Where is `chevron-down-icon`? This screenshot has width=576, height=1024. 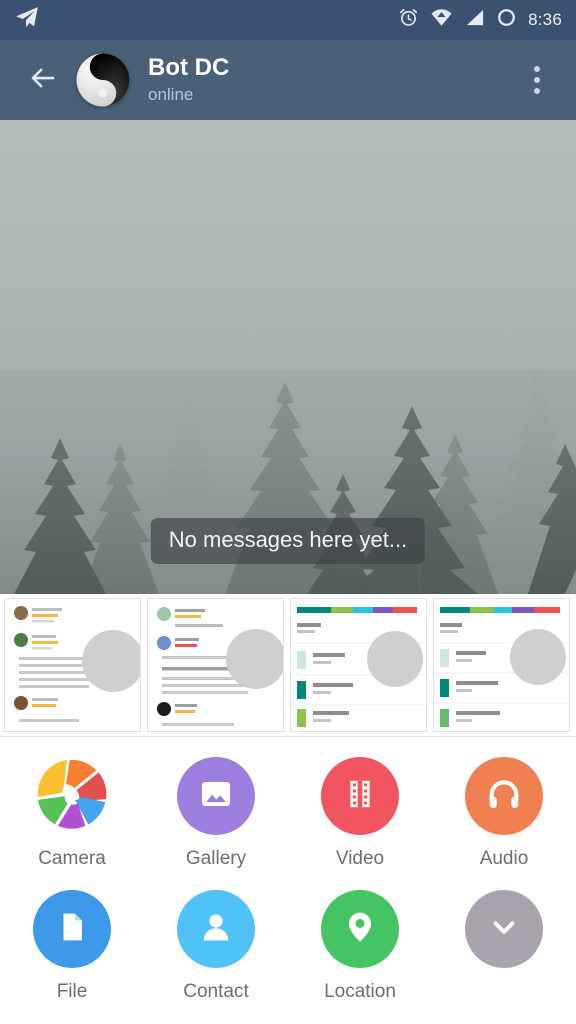
chevron-down-icon is located at coordinates (504, 929).